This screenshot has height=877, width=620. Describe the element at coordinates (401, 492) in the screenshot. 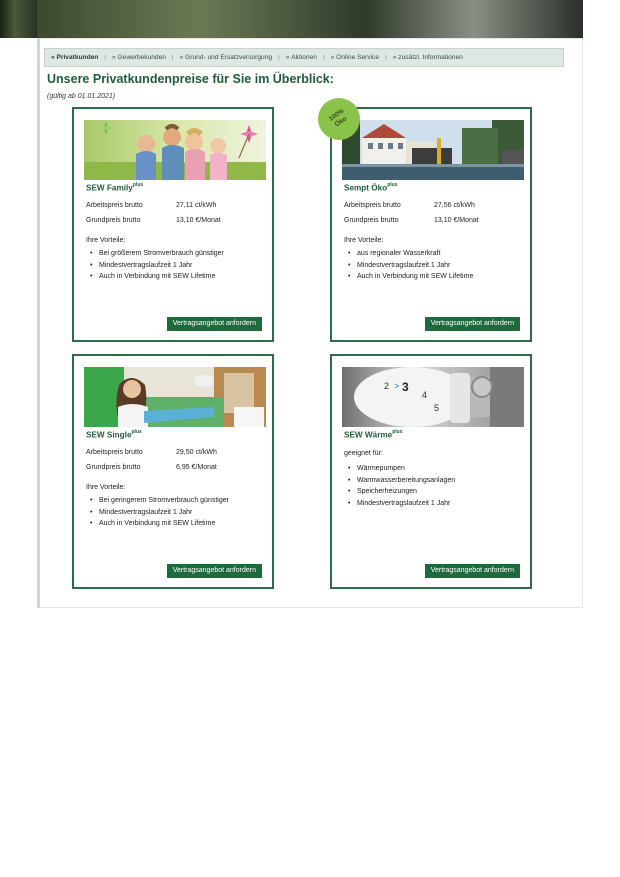

I see `list-item: Speicherheizungen` at that location.